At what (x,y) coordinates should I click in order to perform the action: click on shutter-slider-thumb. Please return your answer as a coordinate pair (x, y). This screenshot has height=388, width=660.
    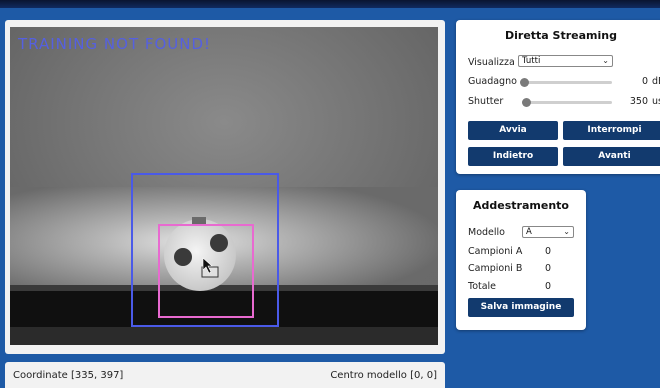
    Looking at the image, I should click on (526, 102).